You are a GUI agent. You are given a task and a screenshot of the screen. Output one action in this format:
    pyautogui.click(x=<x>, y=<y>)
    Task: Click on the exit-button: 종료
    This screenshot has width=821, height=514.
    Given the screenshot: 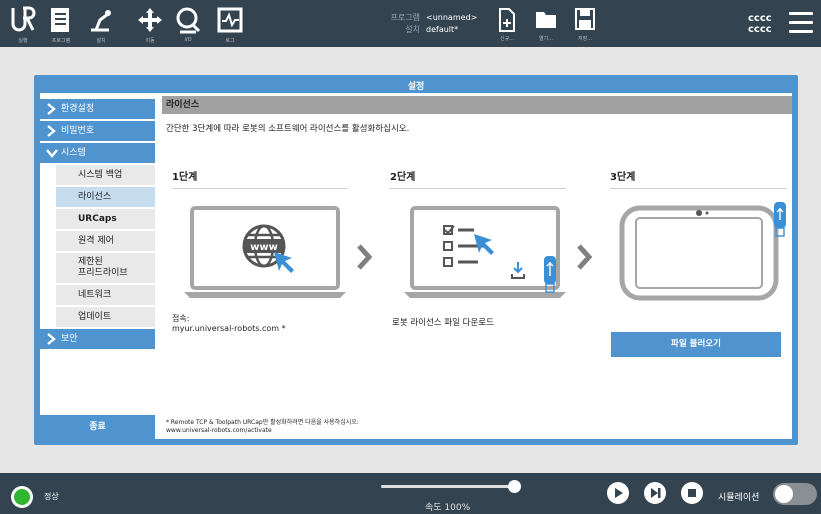 What is the action you would take?
    pyautogui.click(x=97, y=427)
    